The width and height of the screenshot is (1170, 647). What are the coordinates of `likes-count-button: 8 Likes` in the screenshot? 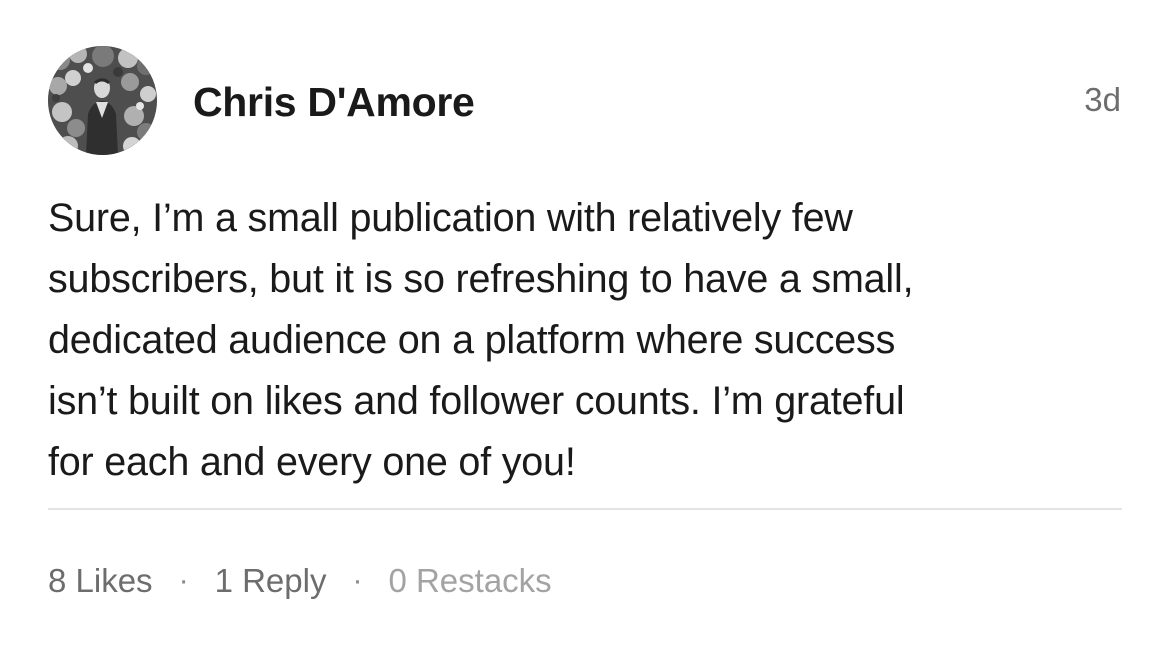 It's located at (100, 581).